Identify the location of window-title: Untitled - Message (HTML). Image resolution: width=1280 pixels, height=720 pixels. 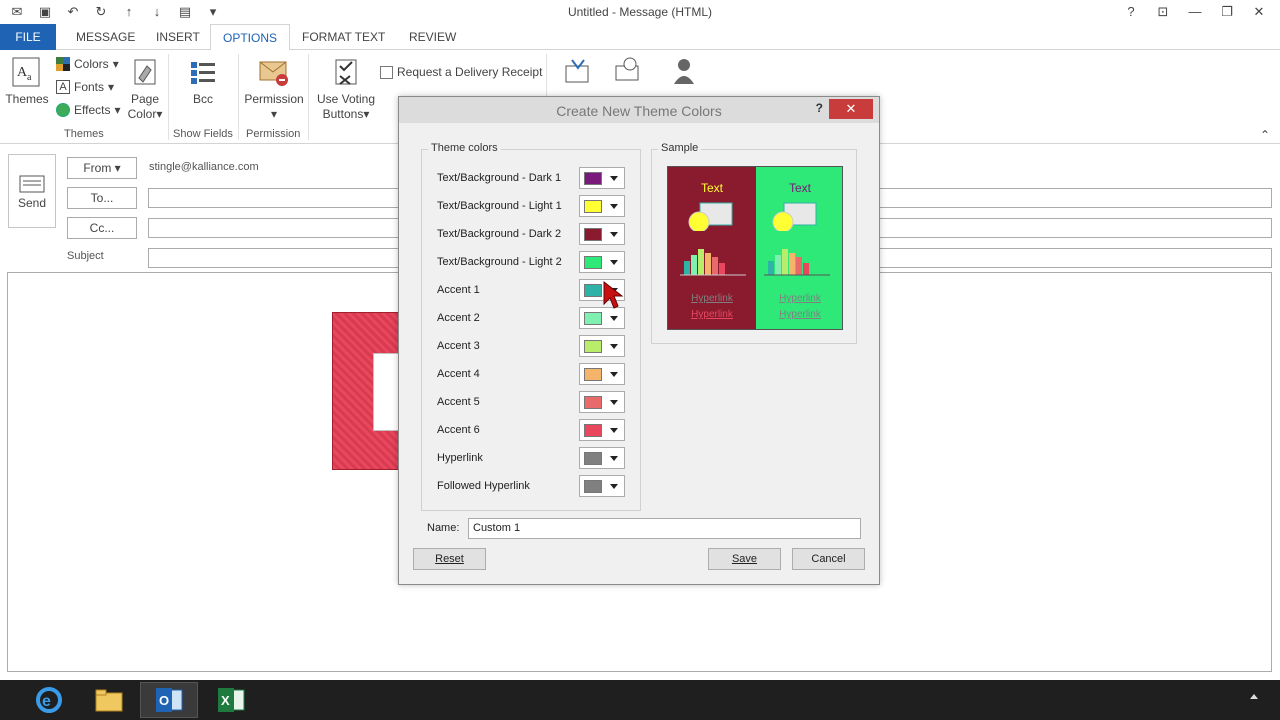
(640, 12).